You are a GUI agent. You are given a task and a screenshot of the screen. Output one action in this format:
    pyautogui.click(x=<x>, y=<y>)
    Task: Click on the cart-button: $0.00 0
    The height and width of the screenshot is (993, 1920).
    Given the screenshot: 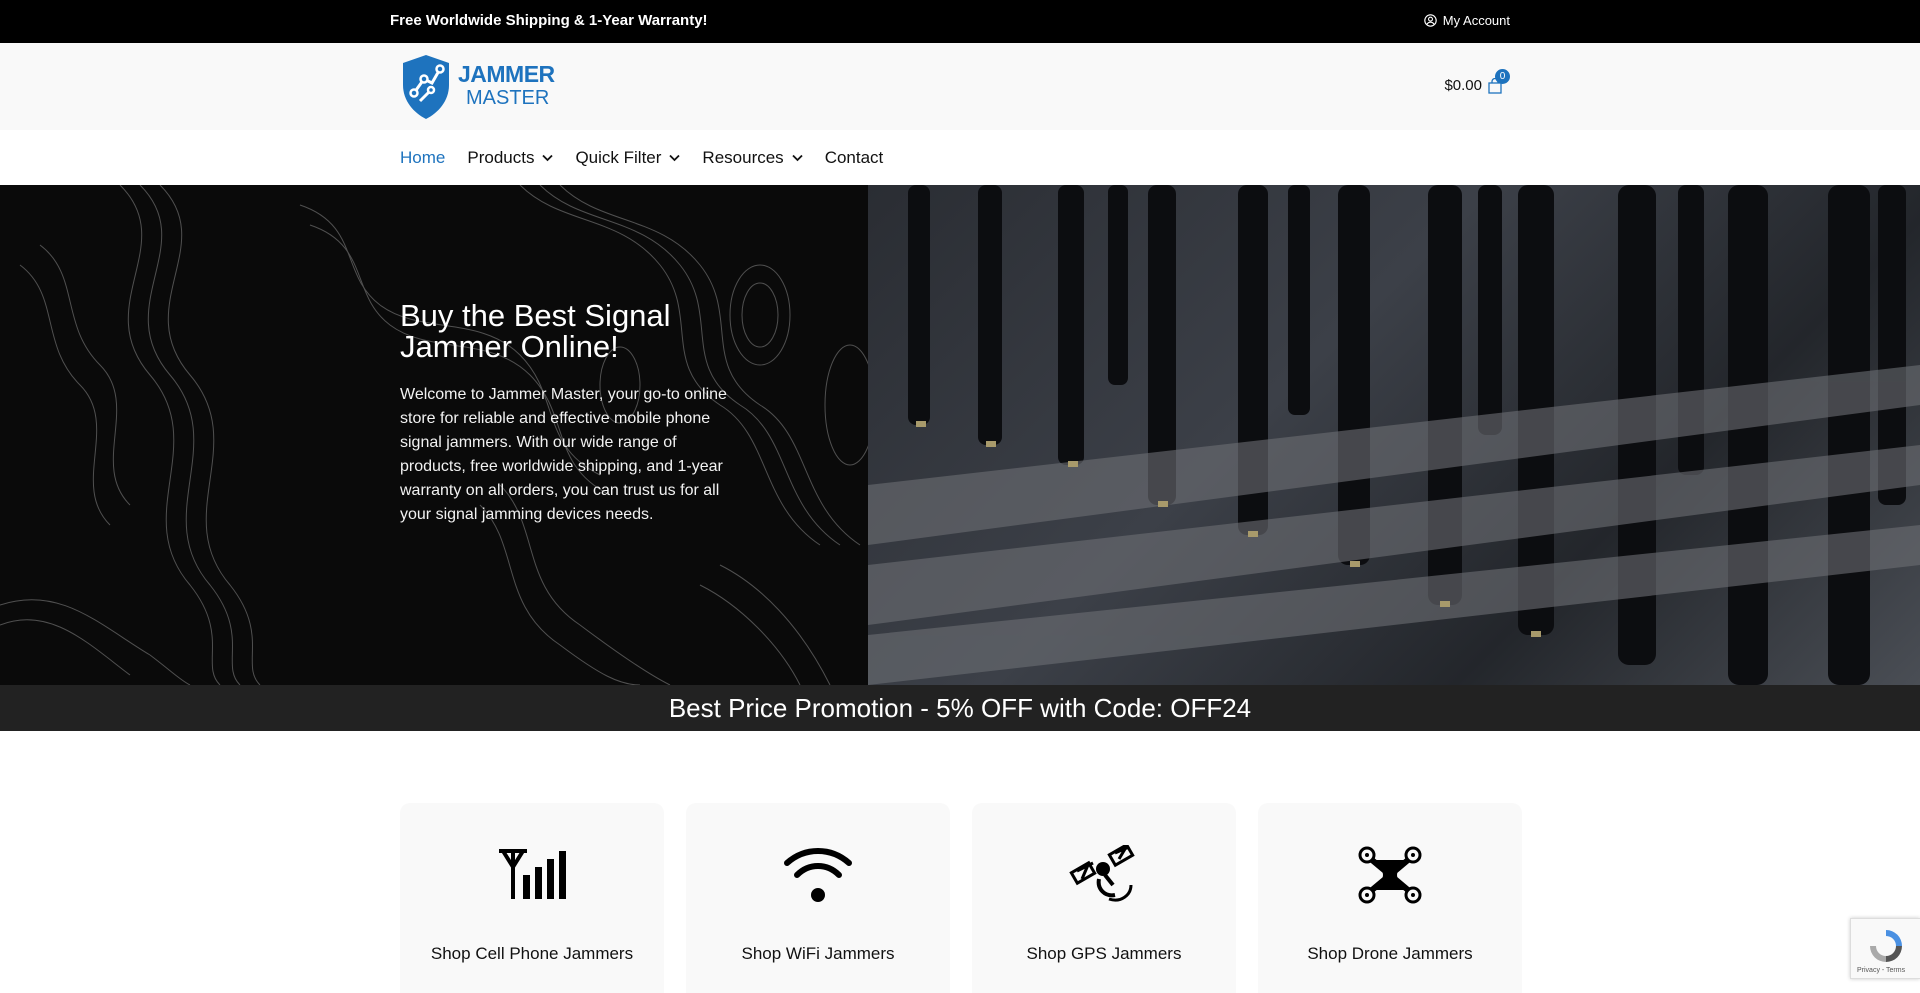 What is the action you would take?
    pyautogui.click(x=1477, y=81)
    